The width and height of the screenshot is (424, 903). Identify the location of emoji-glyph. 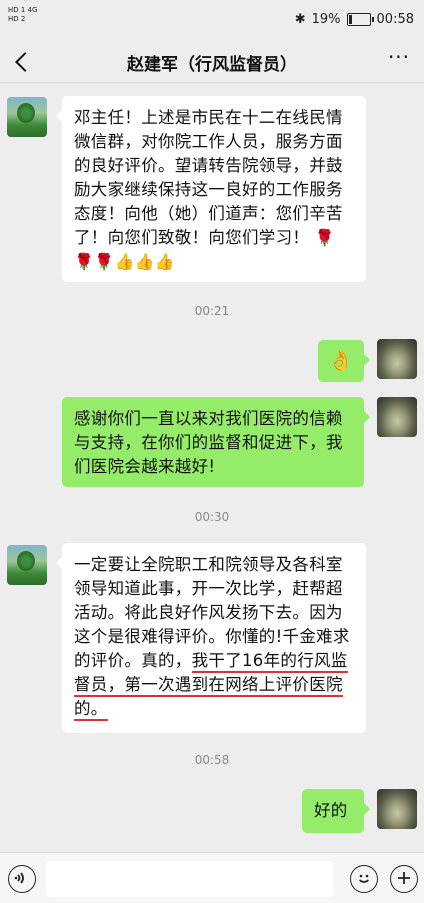
(364, 878).